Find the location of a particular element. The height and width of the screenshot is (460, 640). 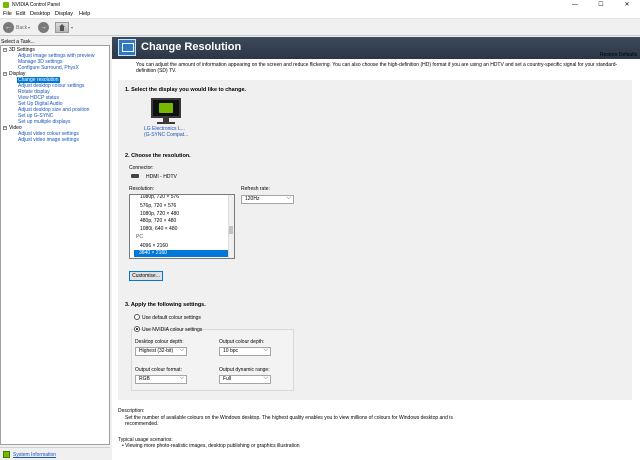

minimize-button: — is located at coordinates (575, 5).